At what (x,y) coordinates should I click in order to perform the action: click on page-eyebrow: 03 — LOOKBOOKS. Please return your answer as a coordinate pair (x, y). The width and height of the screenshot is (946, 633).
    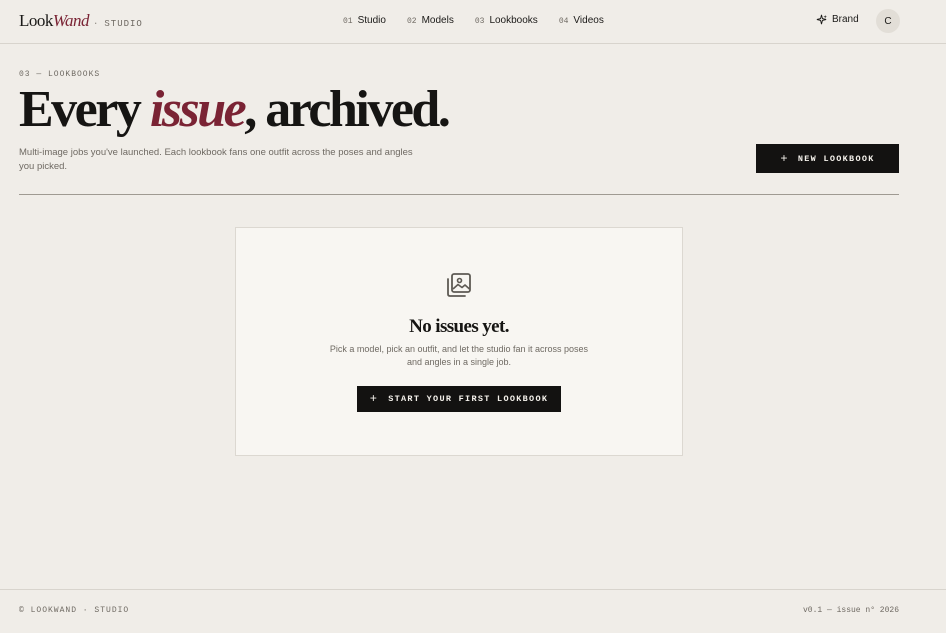
    Looking at the image, I should click on (60, 74).